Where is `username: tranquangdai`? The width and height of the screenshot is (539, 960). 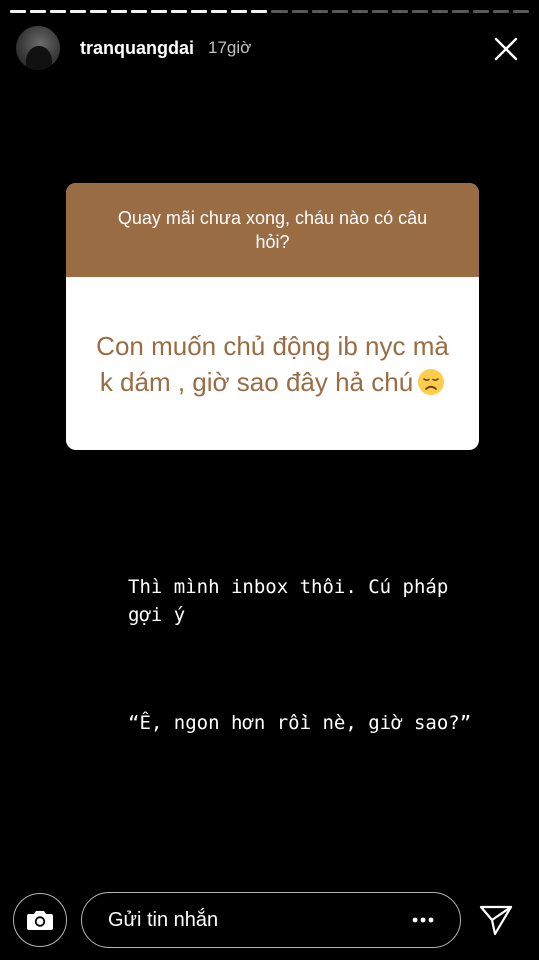
username: tranquangdai is located at coordinates (137, 48).